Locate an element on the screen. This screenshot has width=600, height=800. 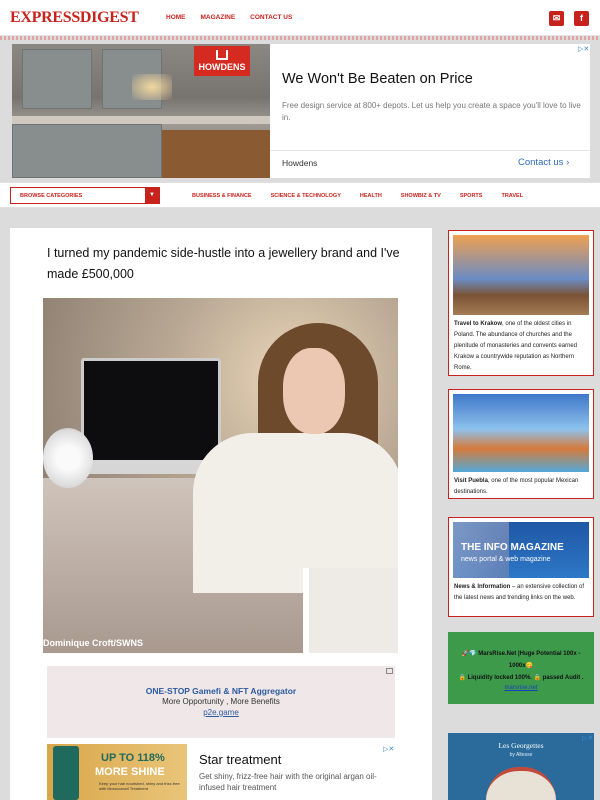
nav-contact-us: CONTACT US is located at coordinates (271, 17).